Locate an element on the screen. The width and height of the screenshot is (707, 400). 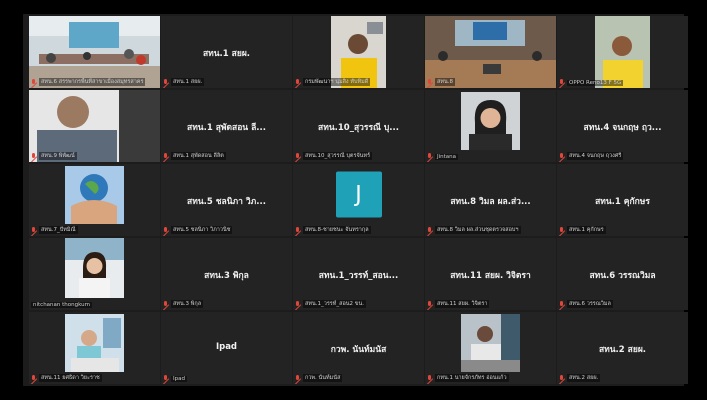
participant-label: สทน.1 สยผ. is located at coordinates (184, 82).